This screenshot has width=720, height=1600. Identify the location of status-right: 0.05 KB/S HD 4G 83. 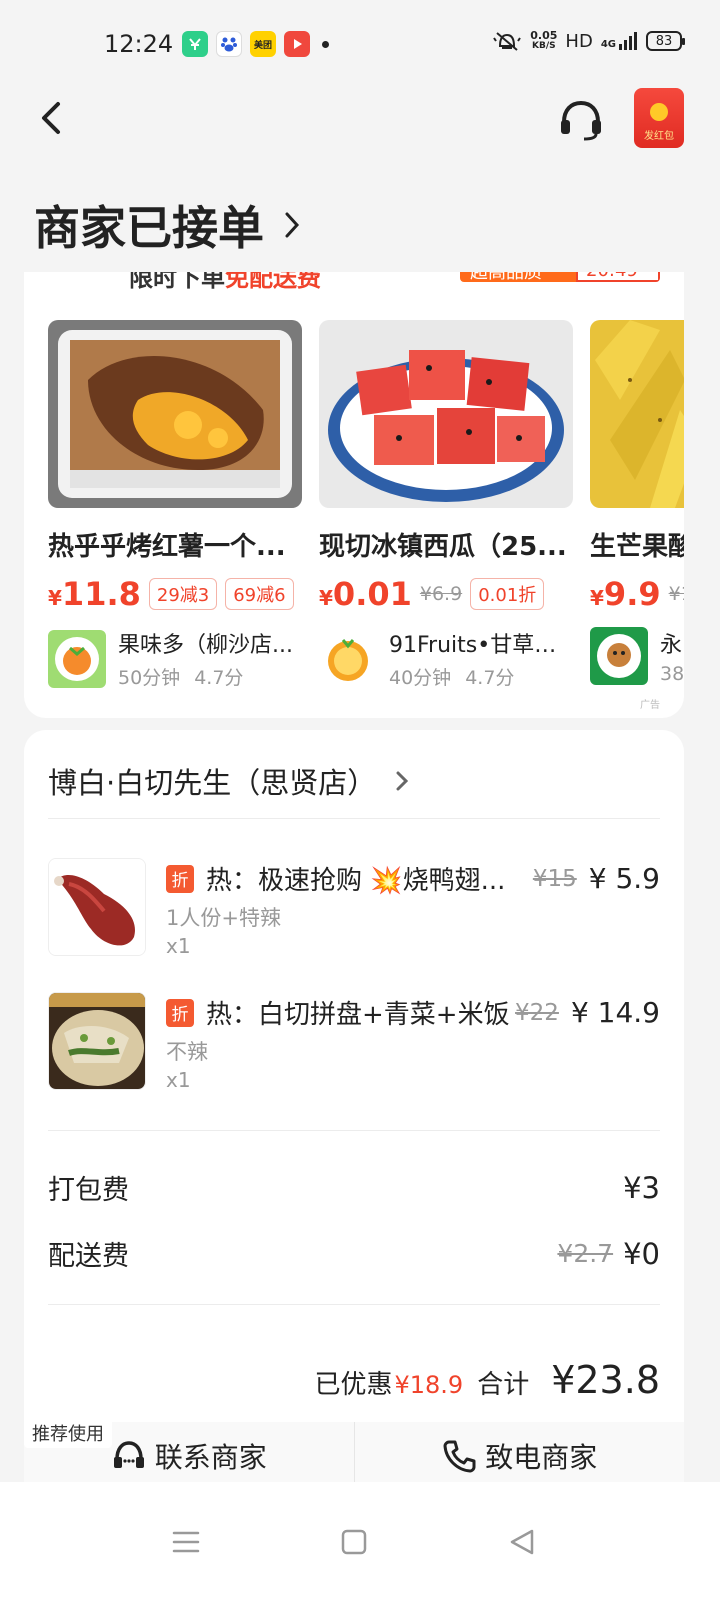
(588, 41).